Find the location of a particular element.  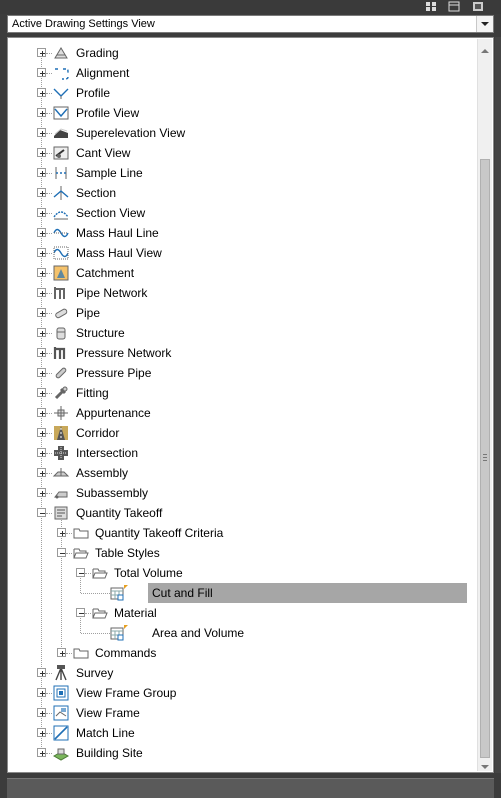

tree-item-area-and-volume: Area and Volume is located at coordinates (243, 633).